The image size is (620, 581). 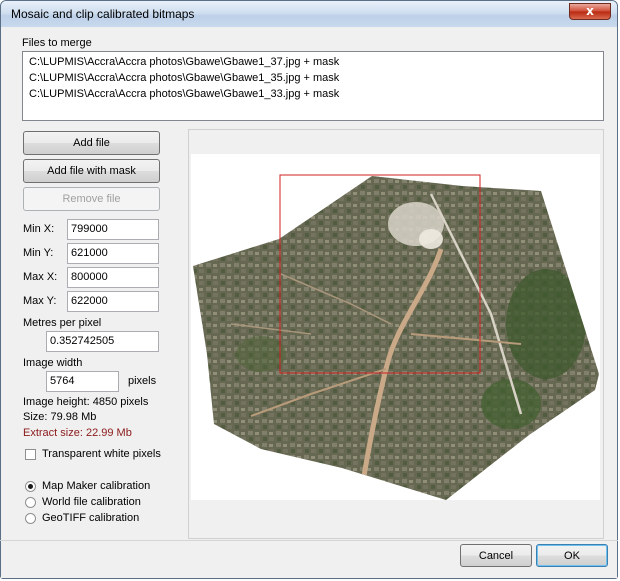 I want to click on transparent-white-checkbox, so click(x=30, y=454).